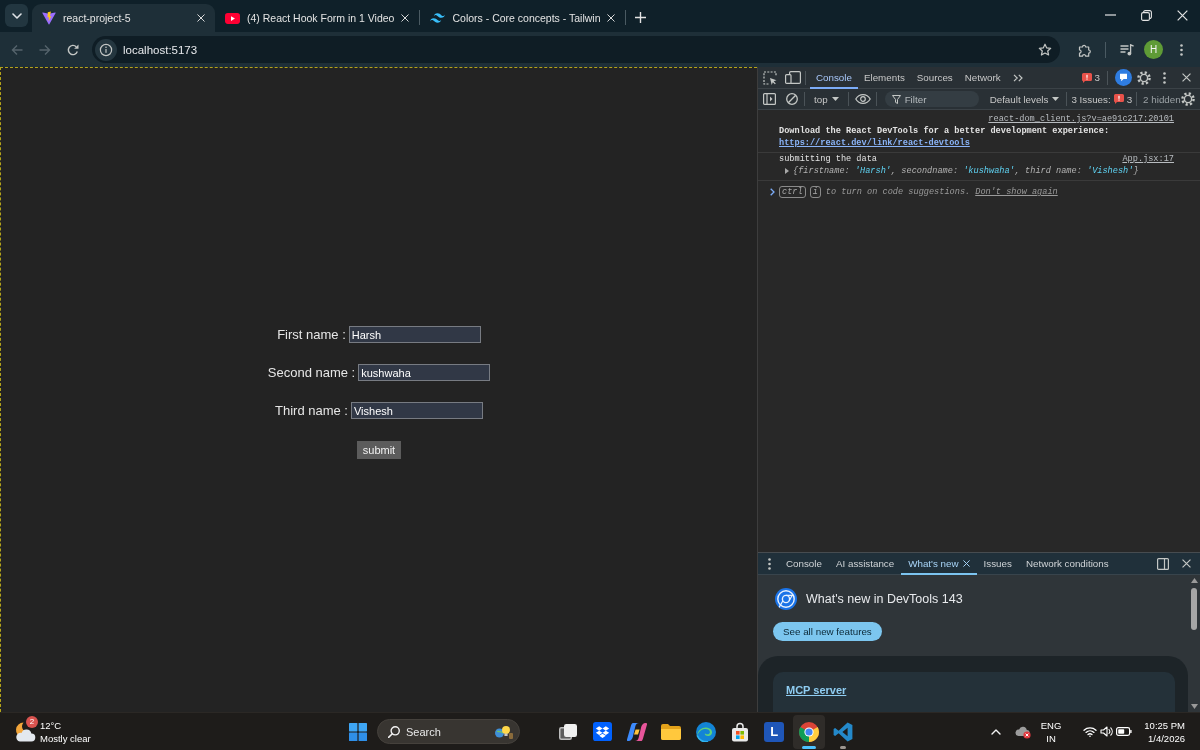 The height and width of the screenshot is (750, 1200). What do you see at coordinates (1194, 609) in the screenshot?
I see `scrollbar-thumb` at bounding box center [1194, 609].